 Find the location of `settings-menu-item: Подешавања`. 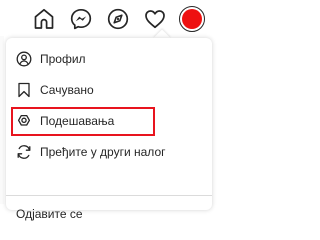

settings-menu-item: Подешавања is located at coordinates (109, 121).